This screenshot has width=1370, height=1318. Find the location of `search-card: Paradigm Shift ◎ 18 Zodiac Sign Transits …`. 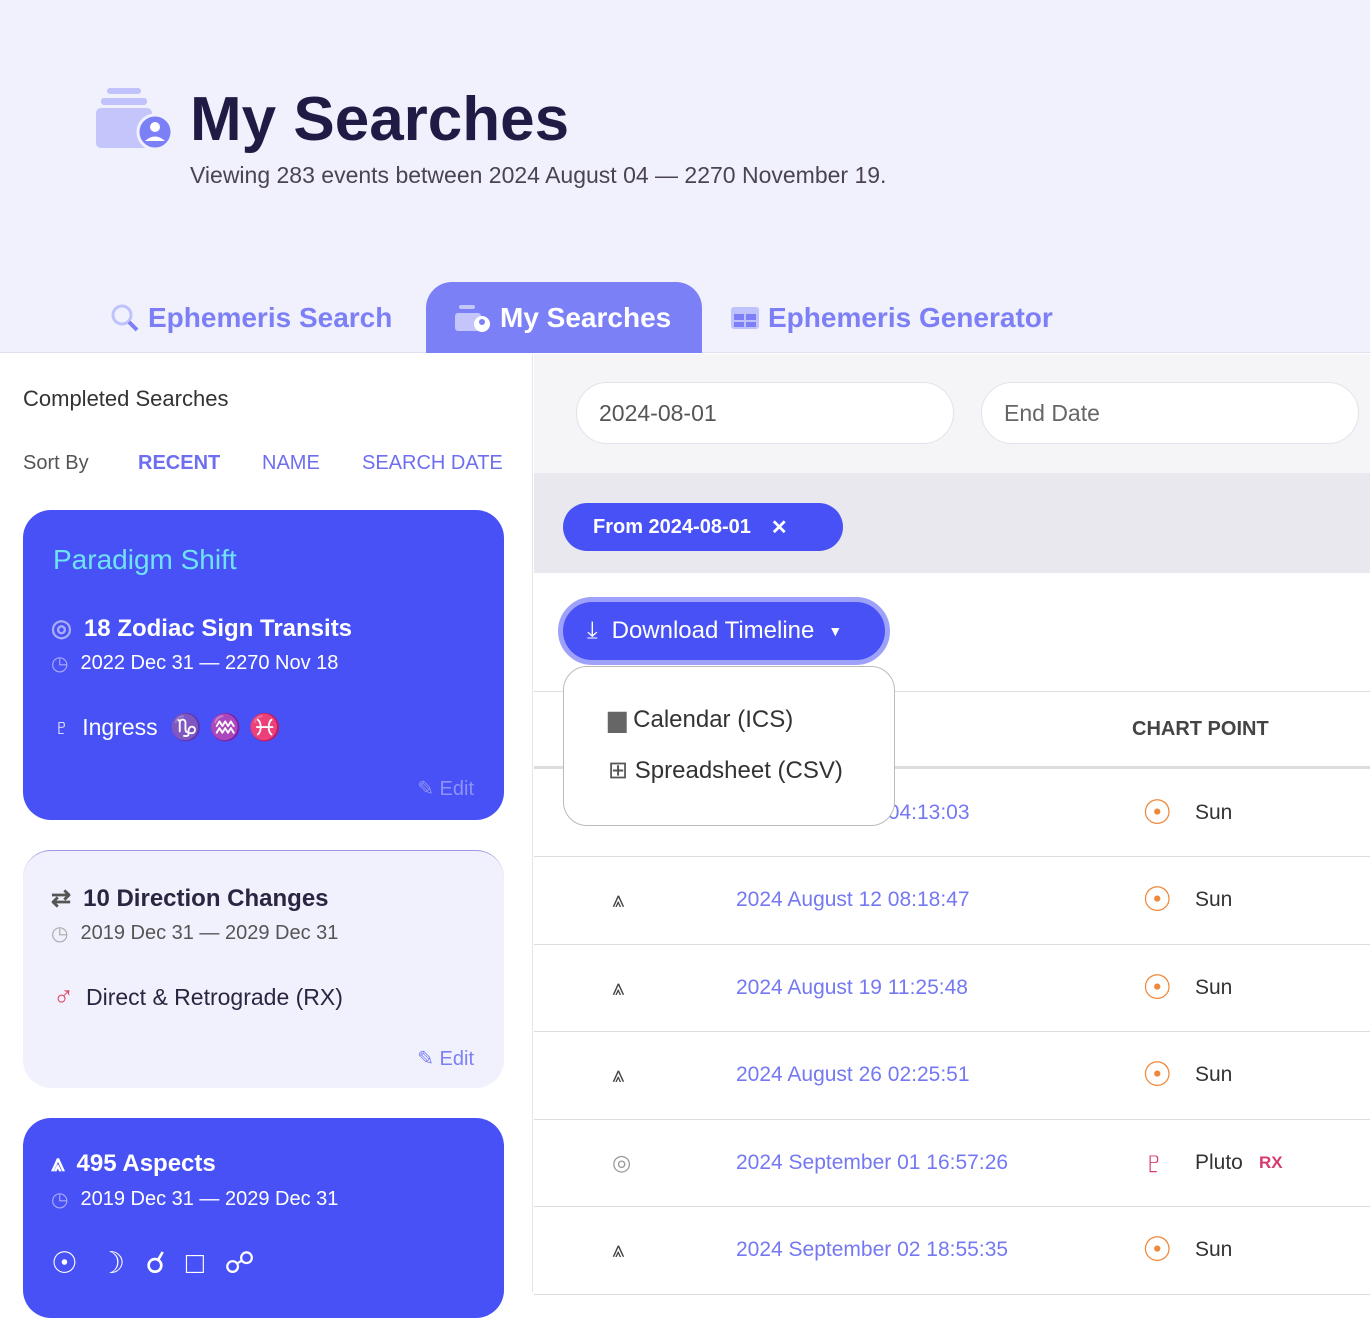

search-card: Paradigm Shift ◎ 18 Zodiac Sign Transits … is located at coordinates (263, 665).